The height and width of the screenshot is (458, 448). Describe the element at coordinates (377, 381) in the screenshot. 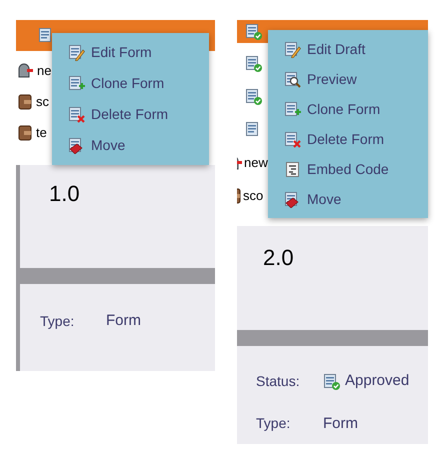

I see `field-value: Approved` at that location.